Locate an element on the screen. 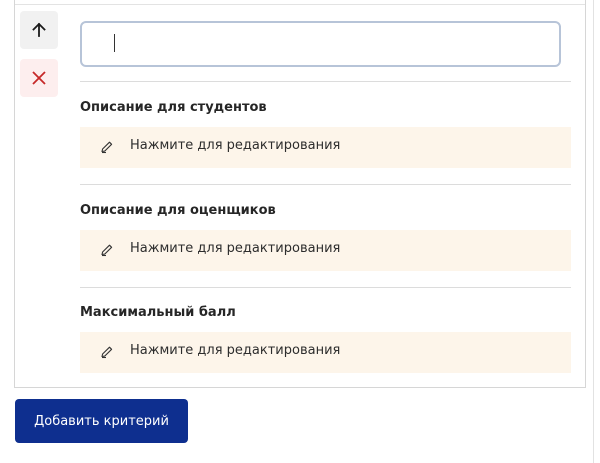  close-icon is located at coordinates (39, 78).